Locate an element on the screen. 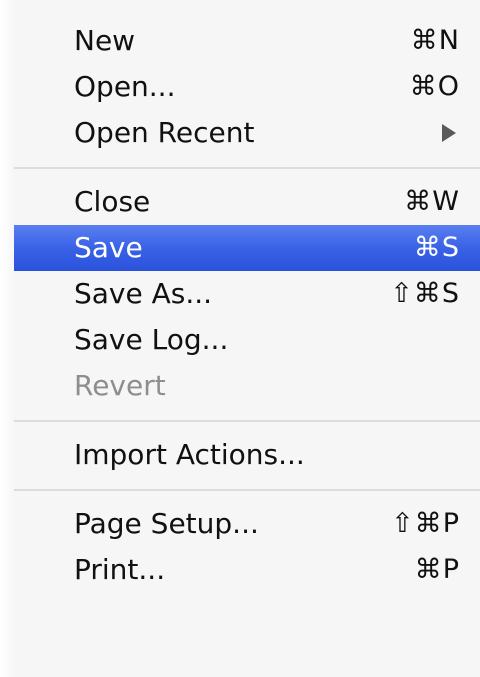  menu-item-revert: Revert is located at coordinates (240, 386).